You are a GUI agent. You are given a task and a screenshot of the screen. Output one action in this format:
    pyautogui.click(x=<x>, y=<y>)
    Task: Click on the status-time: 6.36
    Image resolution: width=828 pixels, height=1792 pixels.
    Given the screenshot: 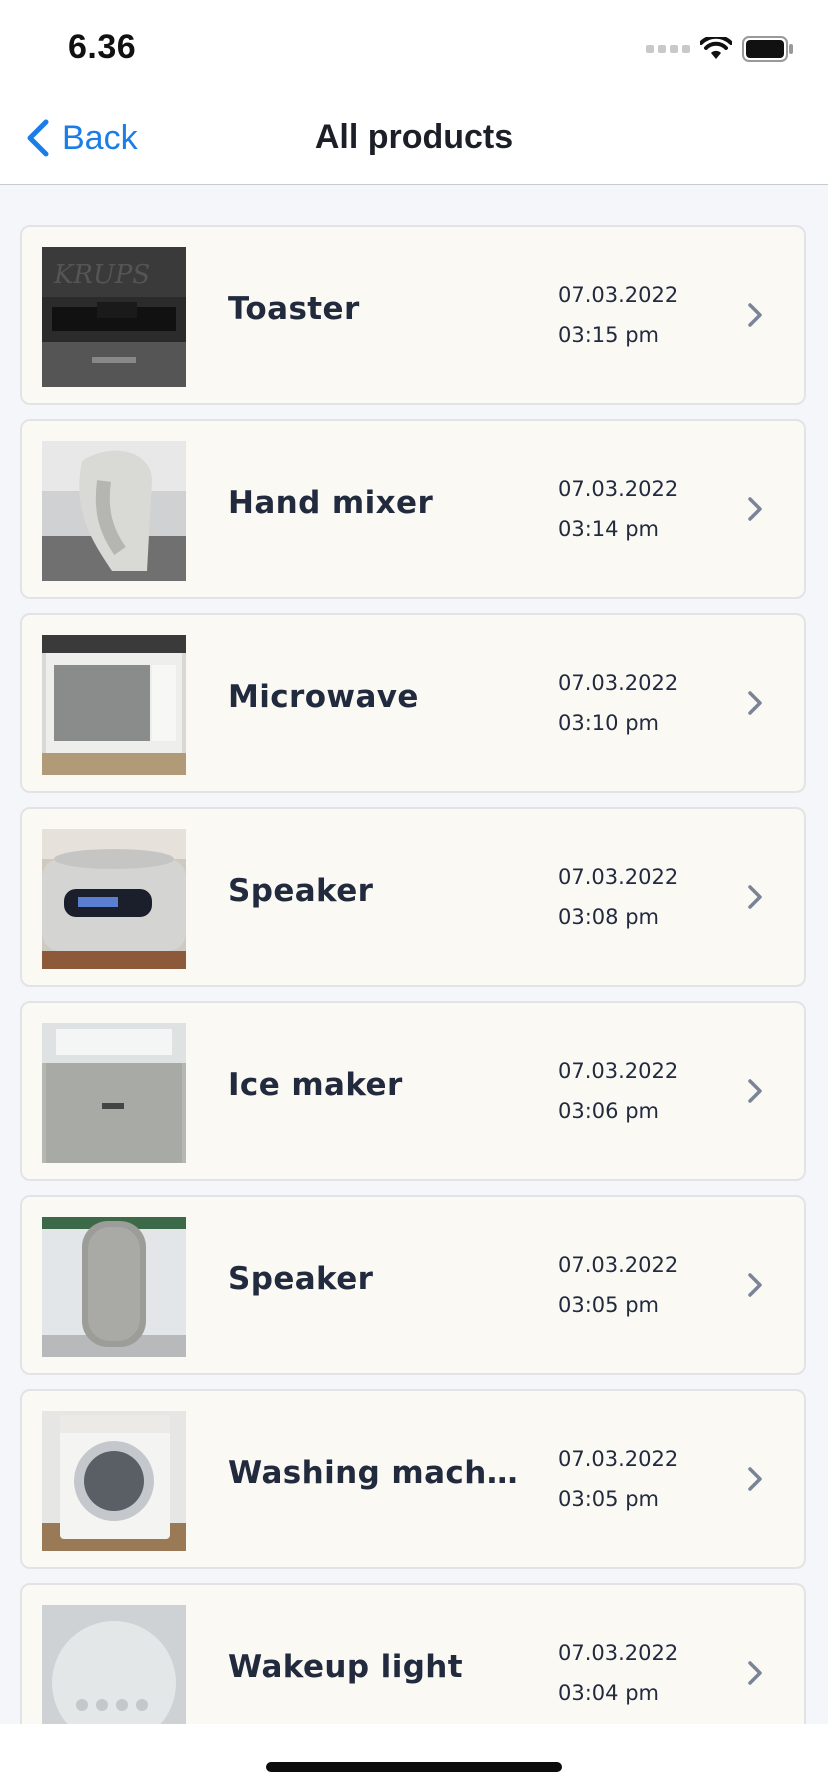 What is the action you would take?
    pyautogui.click(x=102, y=47)
    